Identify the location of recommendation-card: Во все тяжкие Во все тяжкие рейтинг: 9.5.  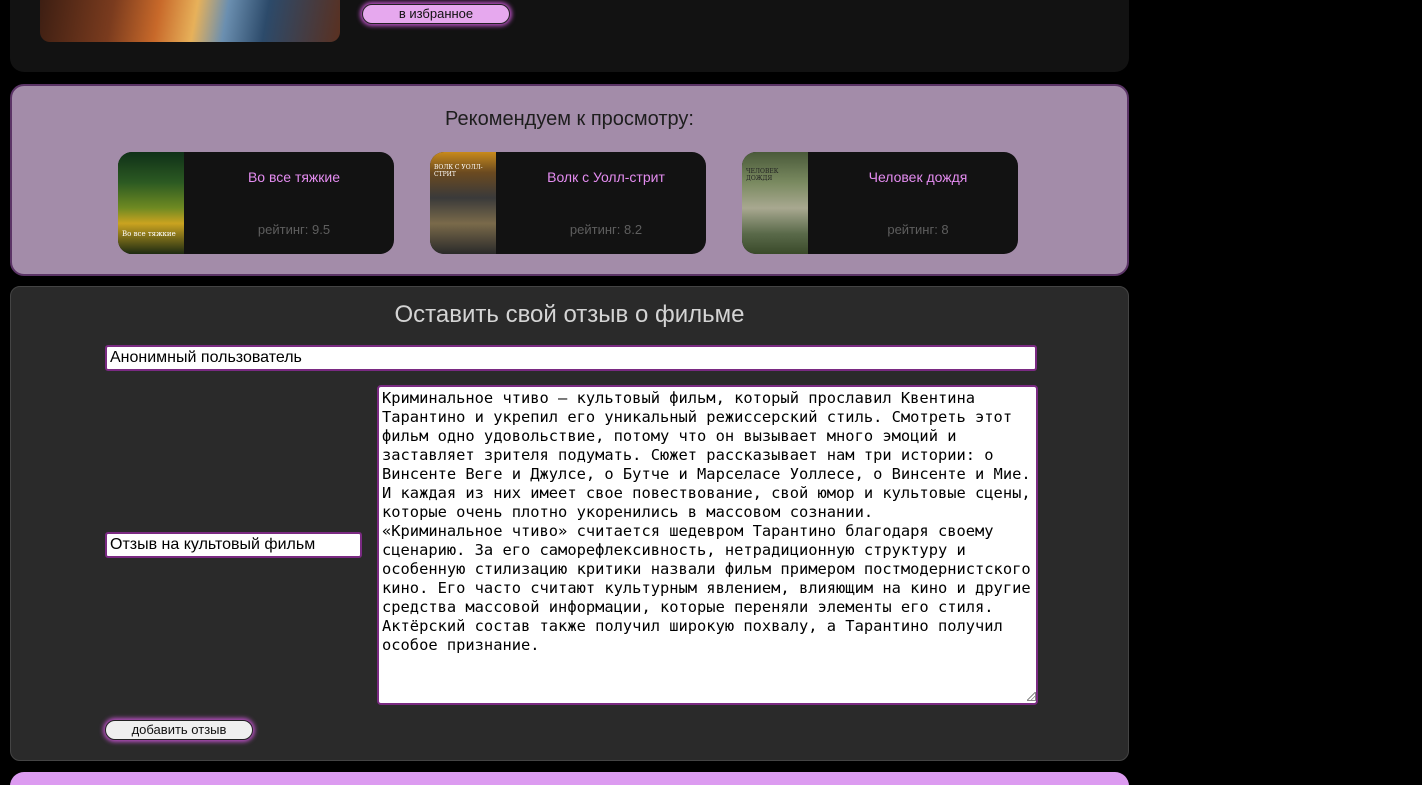
(256, 203).